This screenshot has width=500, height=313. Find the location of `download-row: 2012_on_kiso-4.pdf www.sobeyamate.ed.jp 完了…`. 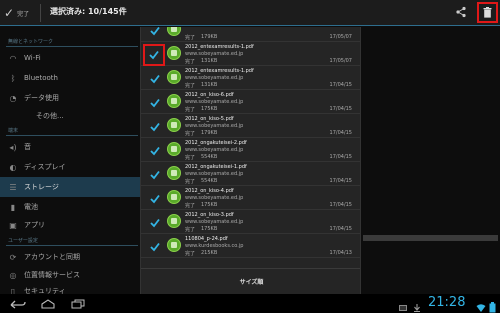

download-row: 2012_on_kiso-4.pdf www.sobeyamate.ed.jp 完了… is located at coordinates (250, 198).